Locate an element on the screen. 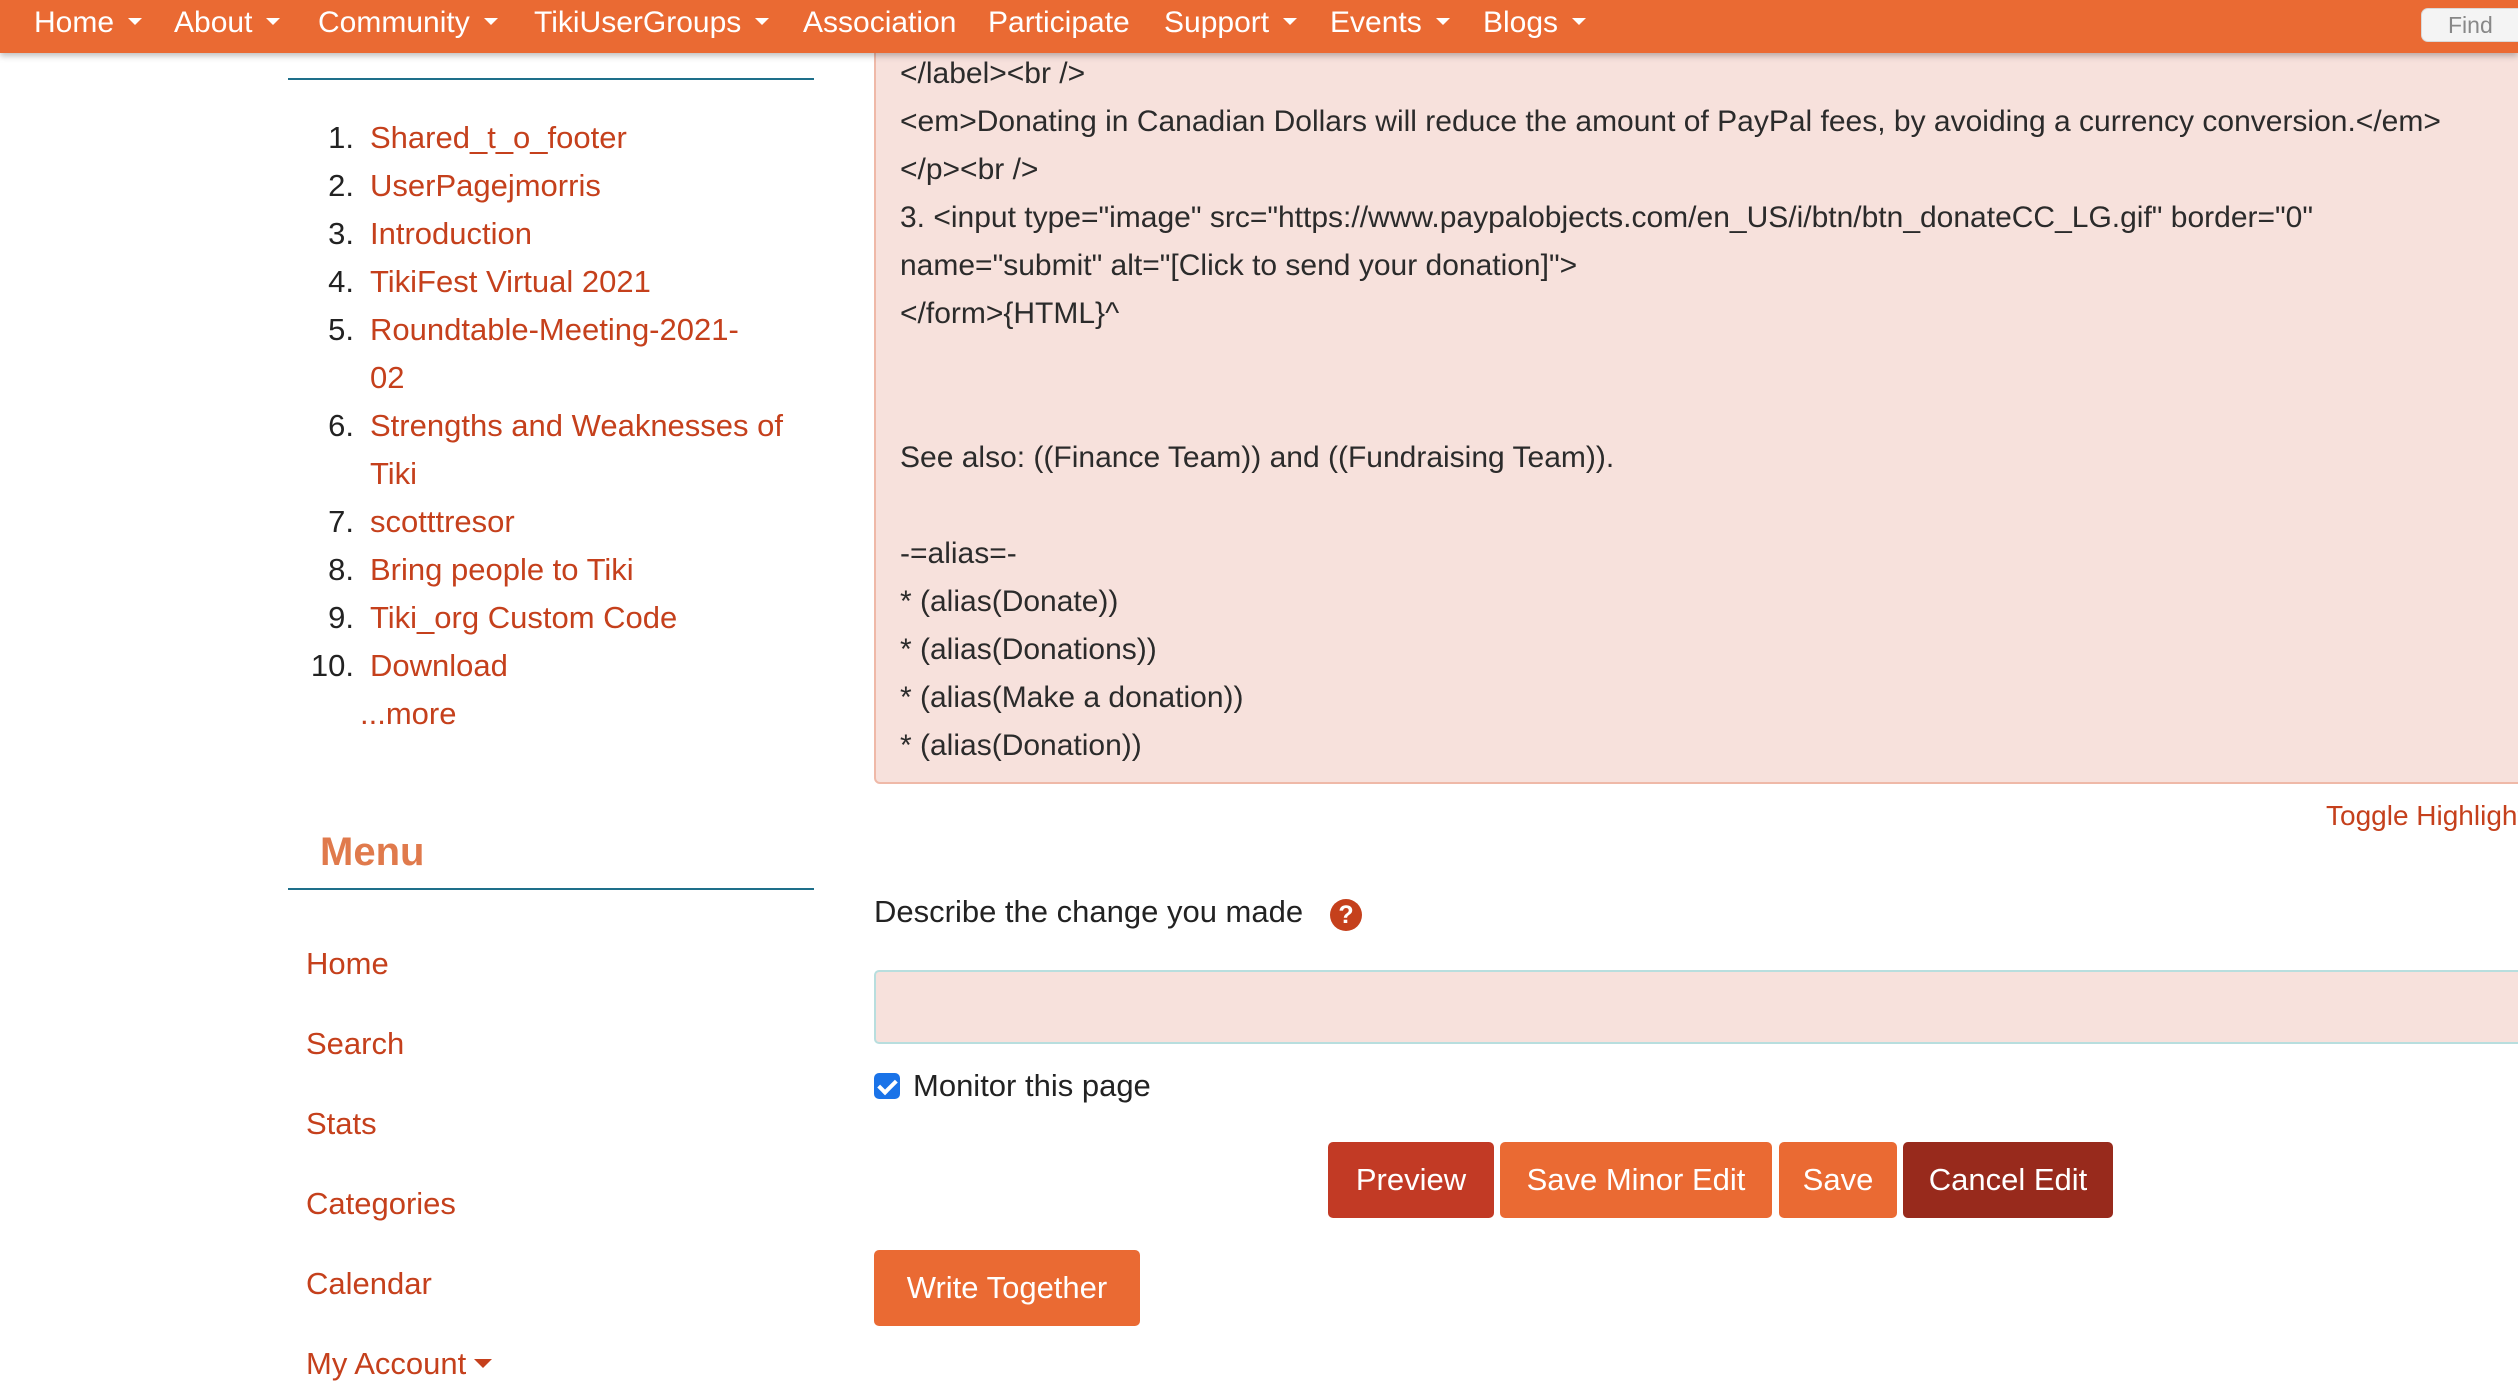 The image size is (2518, 1388). menu-item-categories: Categories is located at coordinates (381, 1204).